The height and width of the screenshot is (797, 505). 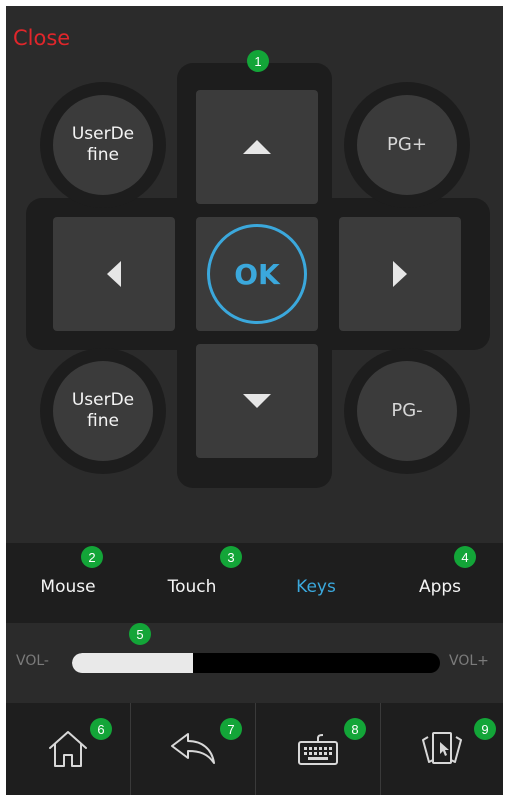 I want to click on volume-bar: VOL- VOL+, so click(x=254, y=663).